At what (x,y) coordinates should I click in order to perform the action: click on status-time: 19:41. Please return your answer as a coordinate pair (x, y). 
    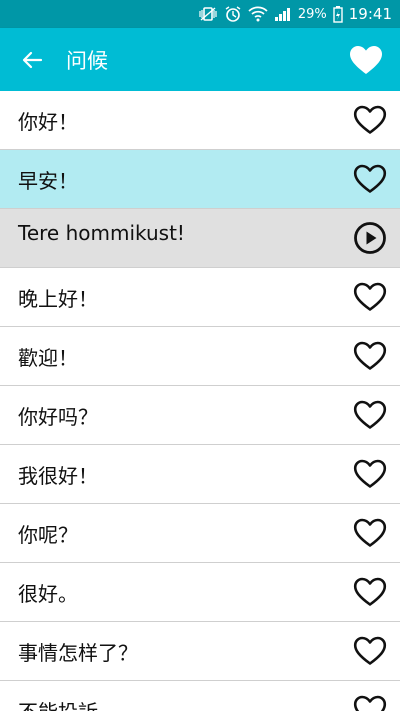
    Looking at the image, I should click on (370, 14).